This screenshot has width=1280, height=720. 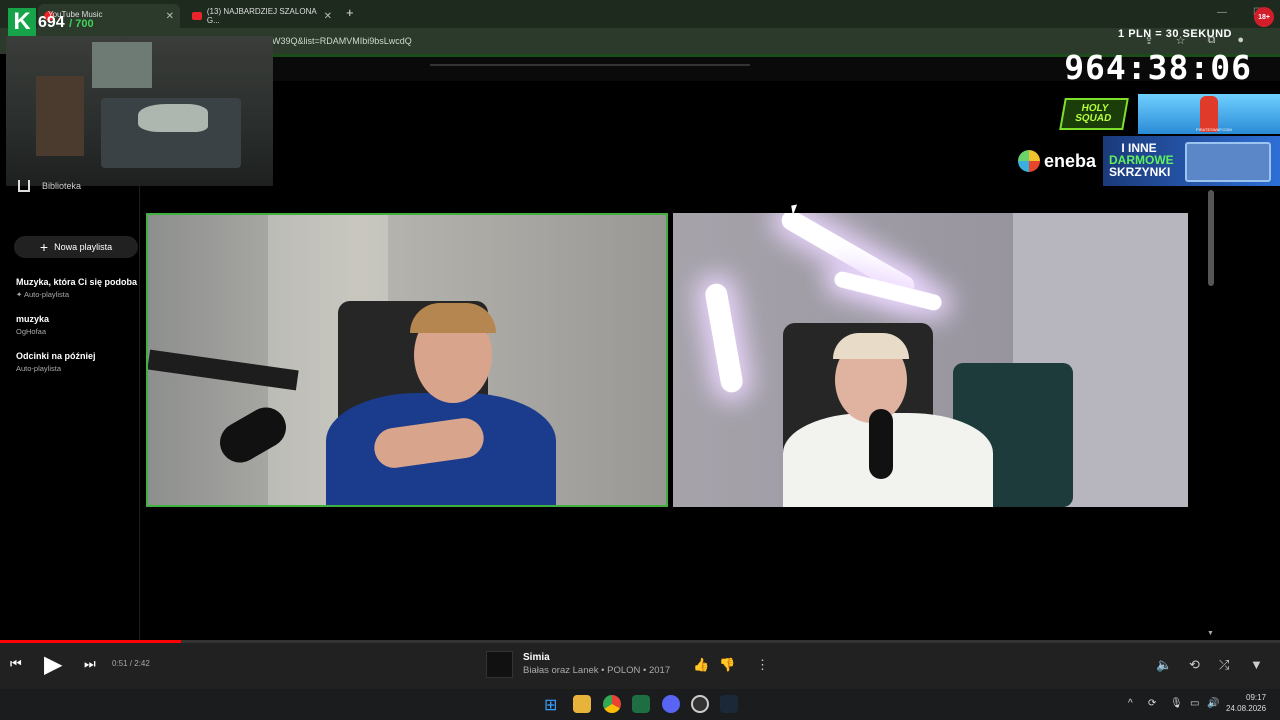 I want to click on eneba-sponsor: eneba, so click(x=1057, y=161).